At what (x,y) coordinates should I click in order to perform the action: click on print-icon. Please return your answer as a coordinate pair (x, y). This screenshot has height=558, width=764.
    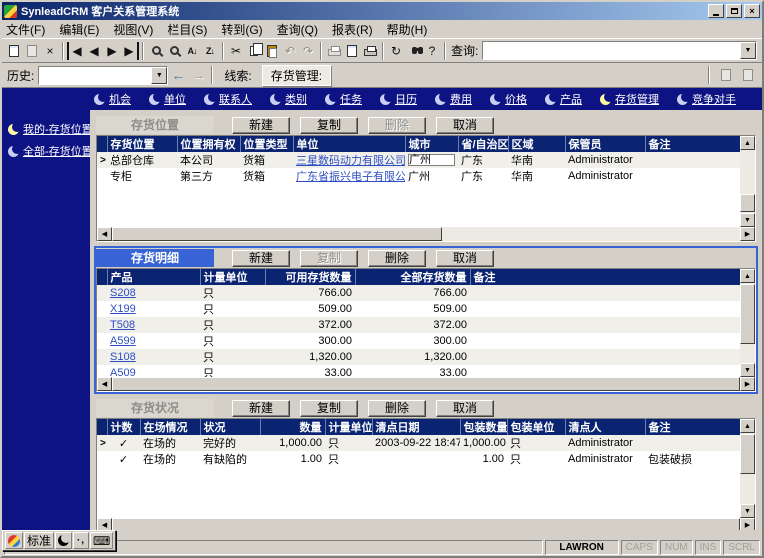
    Looking at the image, I should click on (334, 51).